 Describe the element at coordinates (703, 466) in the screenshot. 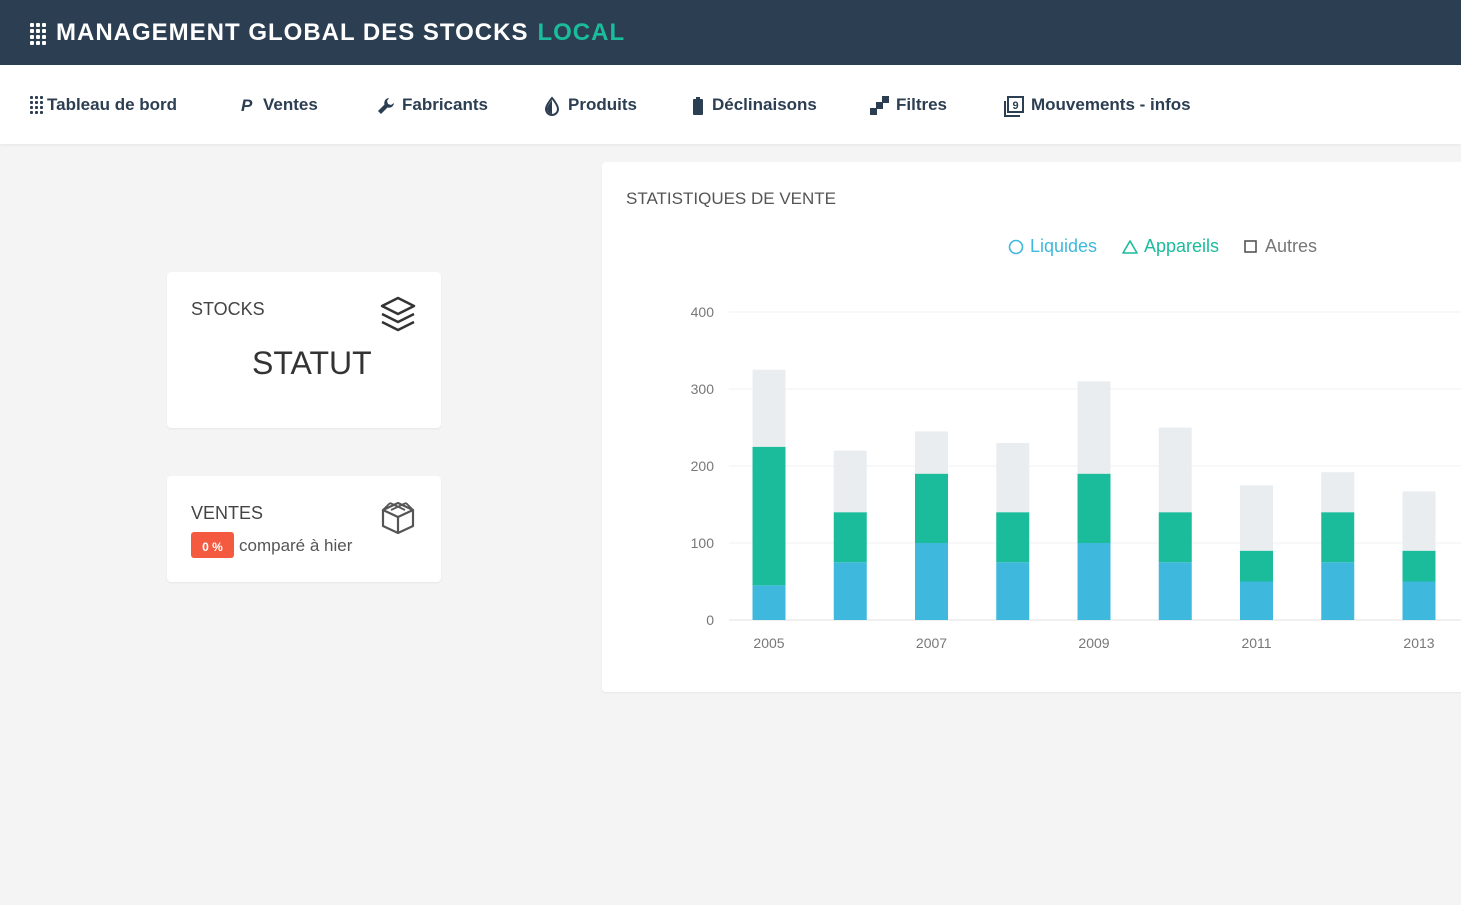

I see `y-tick-label: 200` at that location.